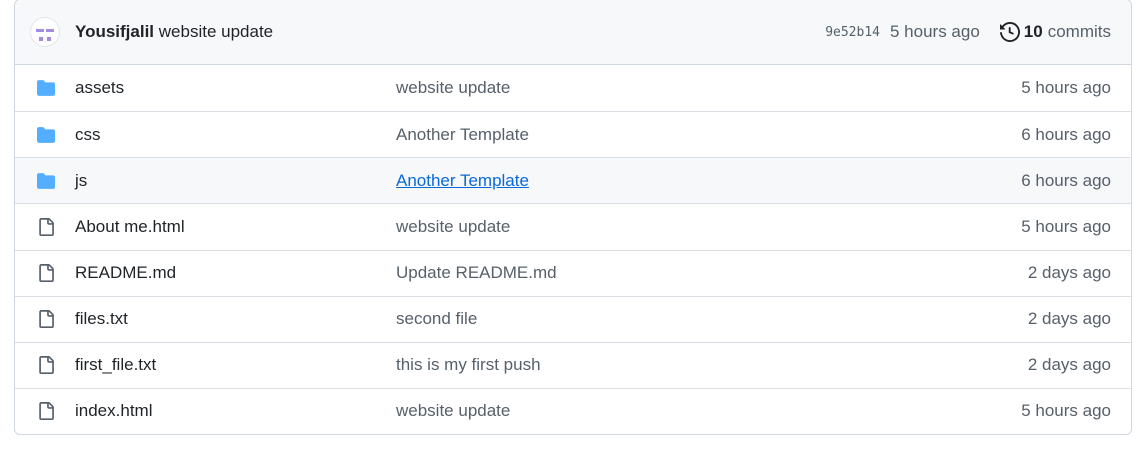  I want to click on commits-label: commits, so click(1079, 31).